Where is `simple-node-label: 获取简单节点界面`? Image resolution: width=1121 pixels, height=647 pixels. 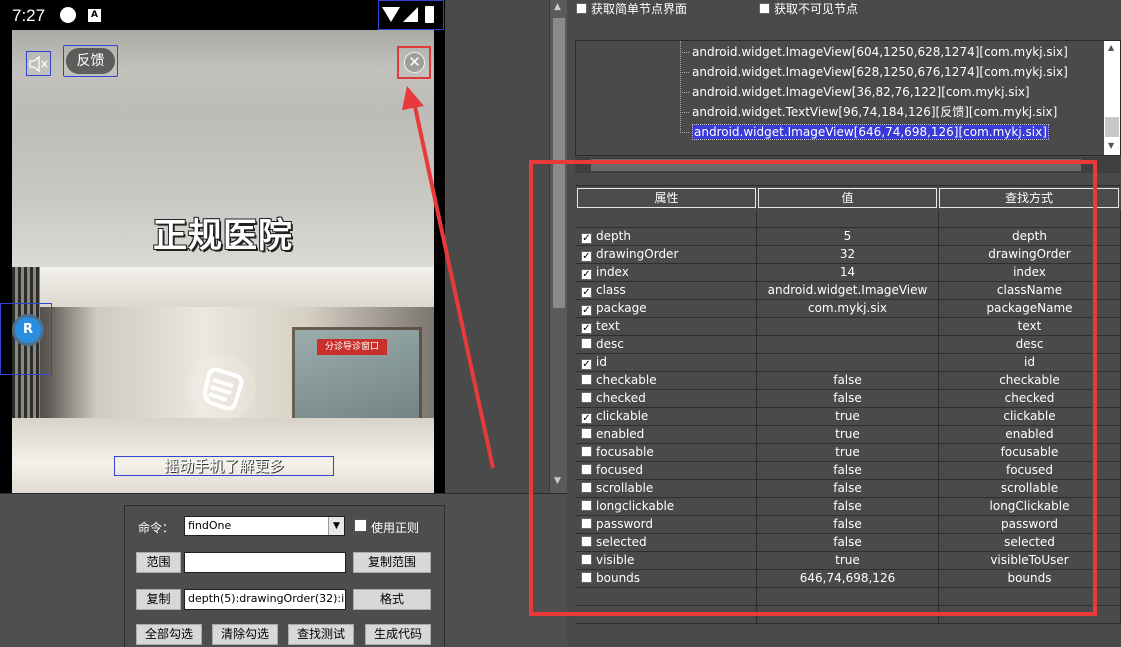 simple-node-label: 获取简单节点界面 is located at coordinates (639, 9).